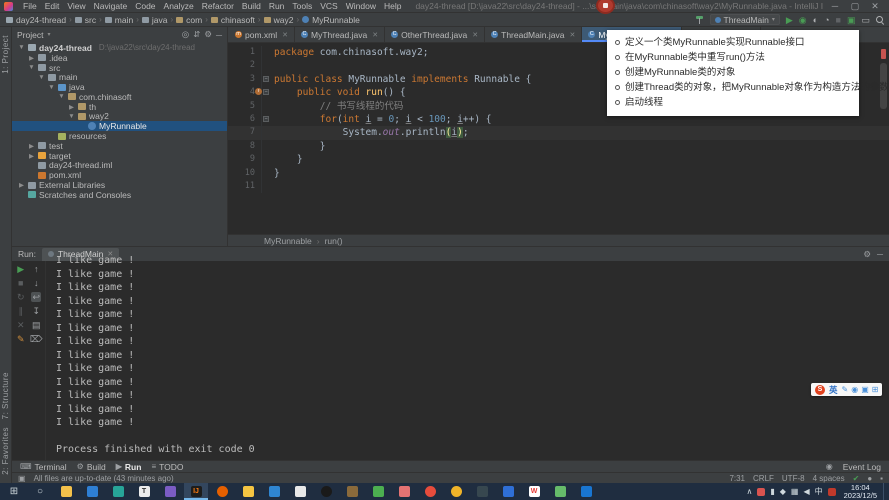  I want to click on rerun-button-icon: ▶, so click(20, 269).